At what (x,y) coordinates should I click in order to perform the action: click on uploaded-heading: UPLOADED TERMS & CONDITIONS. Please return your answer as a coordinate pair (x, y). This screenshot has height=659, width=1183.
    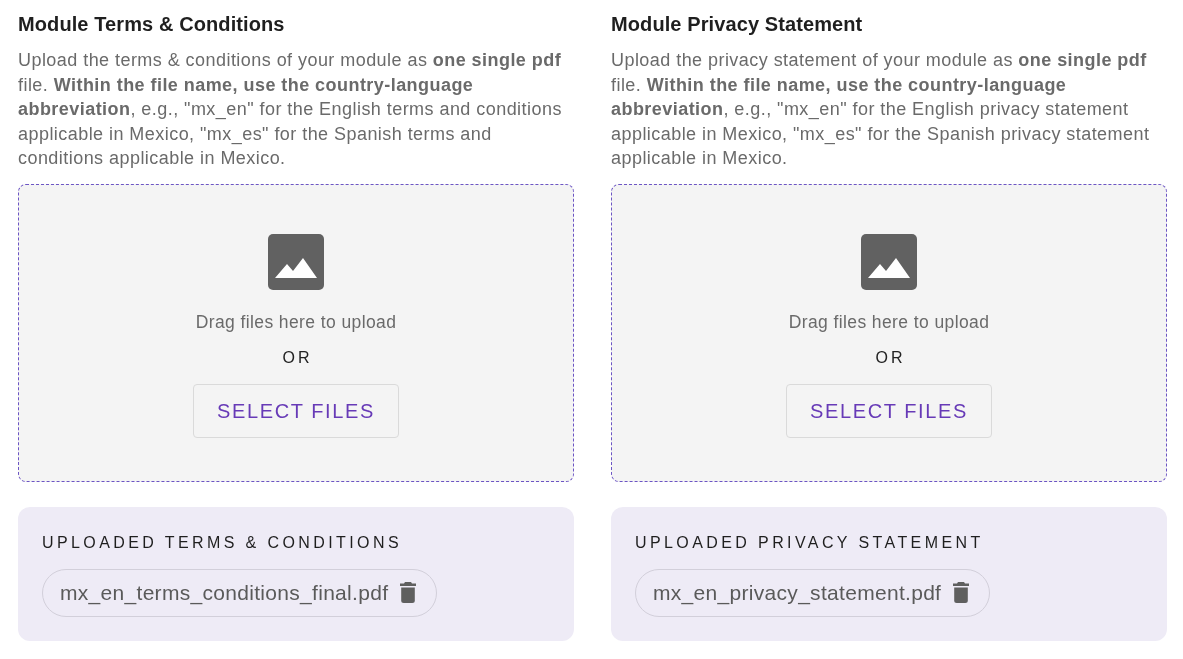
    Looking at the image, I should click on (222, 542).